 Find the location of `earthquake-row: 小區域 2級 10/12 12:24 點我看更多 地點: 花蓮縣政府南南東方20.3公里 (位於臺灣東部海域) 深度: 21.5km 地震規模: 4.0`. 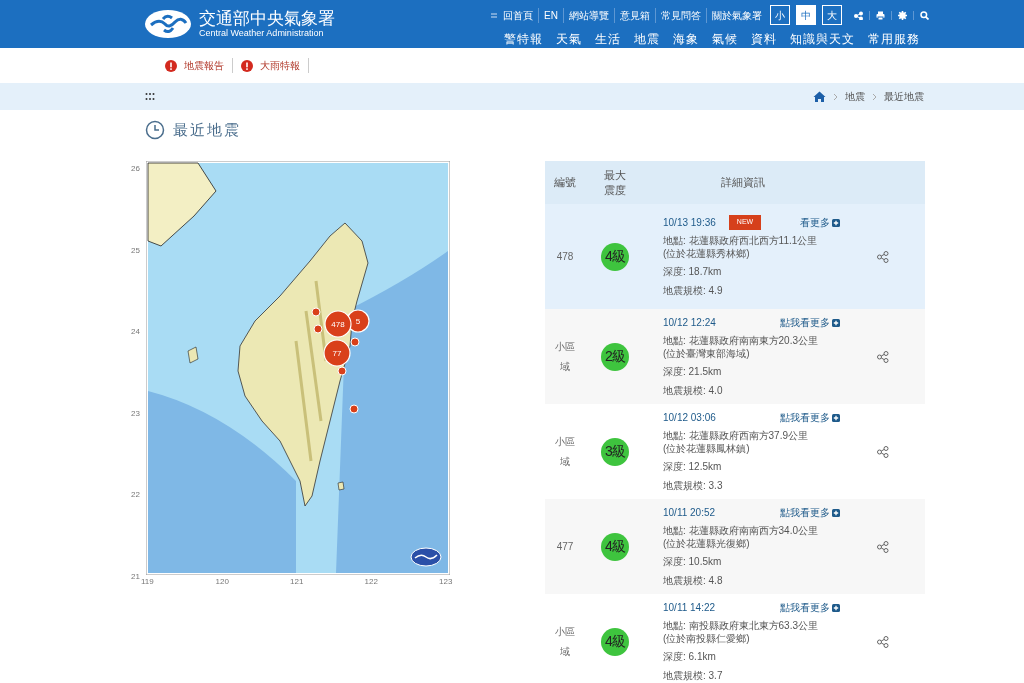

earthquake-row: 小區域 2級 10/12 12:24 點我看更多 地點: 花蓮縣政府南南東方20.3公里 (位於臺灣東部海域) 深度: 21.5km 地震規模: 4.0 is located at coordinates (735, 356).